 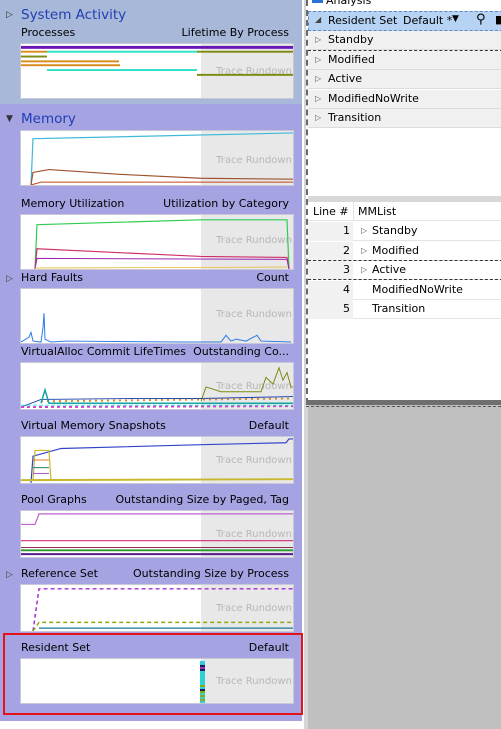 What do you see at coordinates (395, 250) in the screenshot?
I see `mmlist-cell: Modified` at bounding box center [395, 250].